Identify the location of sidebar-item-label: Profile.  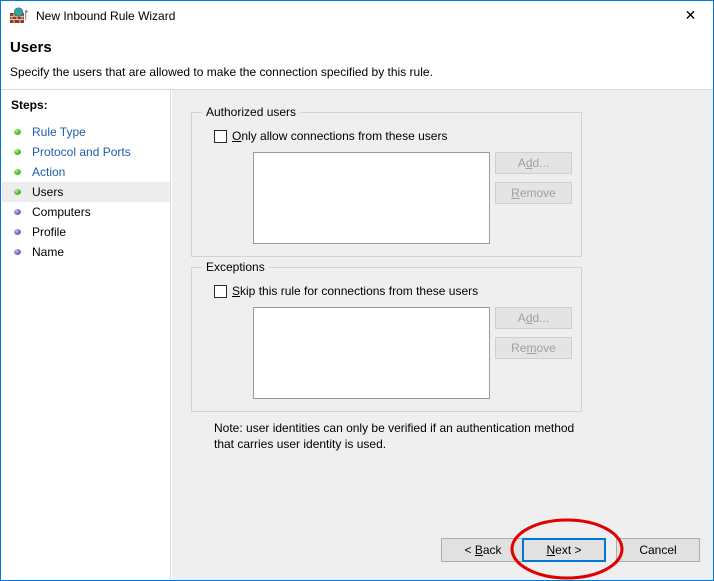
(49, 232).